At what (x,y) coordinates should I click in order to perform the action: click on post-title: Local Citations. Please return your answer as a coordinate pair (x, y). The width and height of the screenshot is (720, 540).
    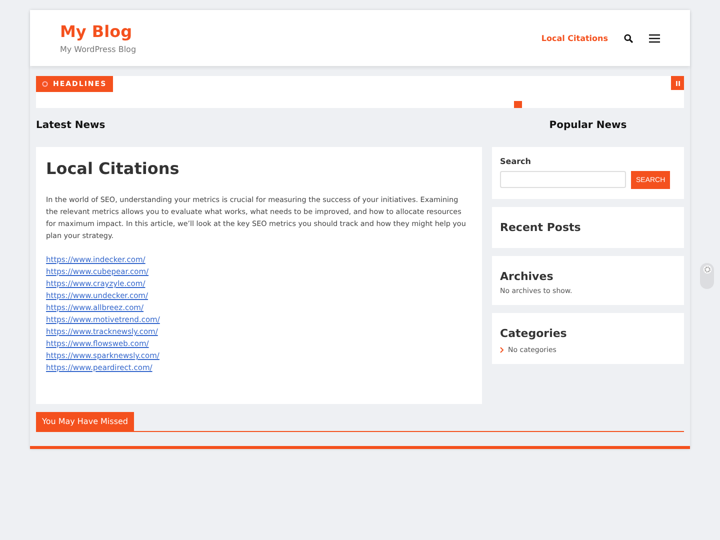
    Looking at the image, I should click on (113, 168).